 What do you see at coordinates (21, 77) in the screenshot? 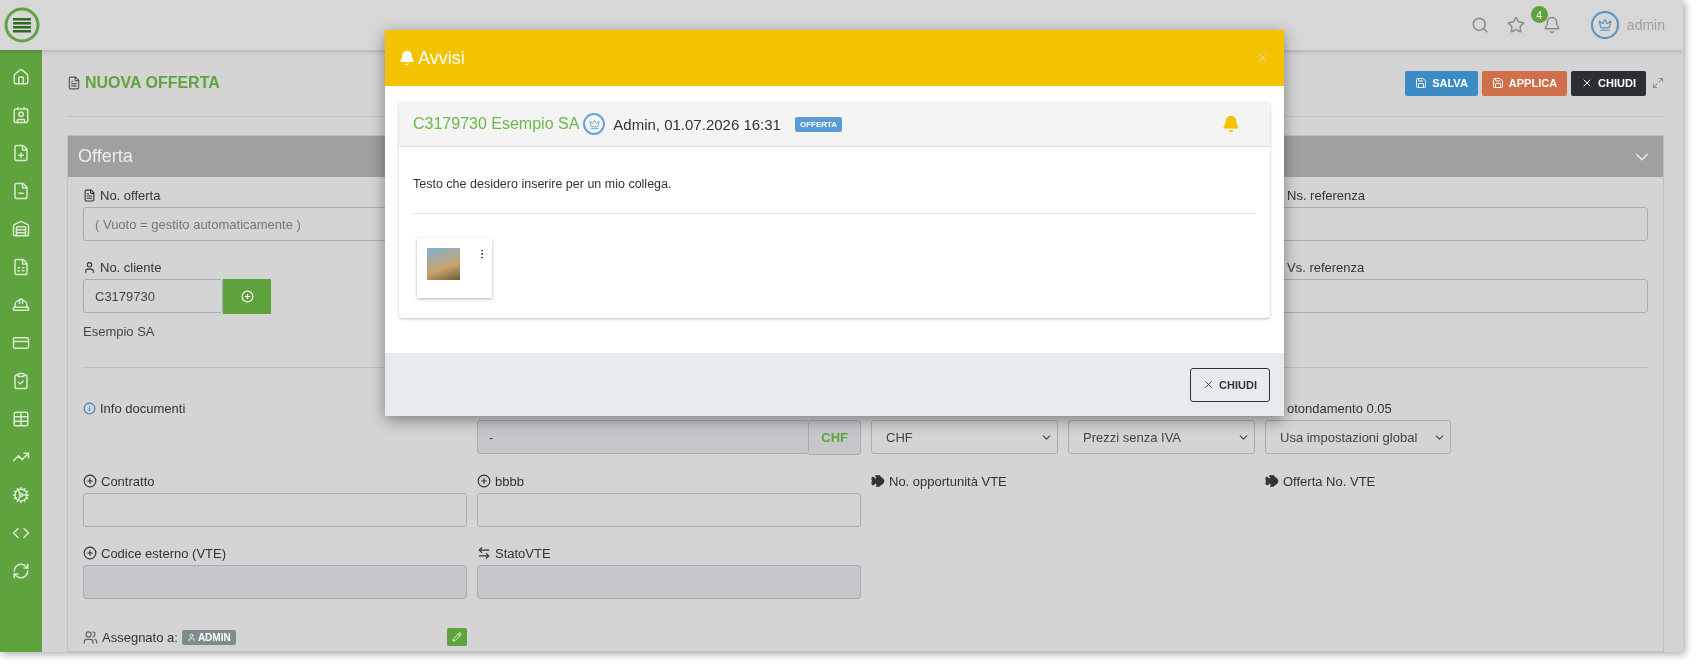
I see `home-icon` at bounding box center [21, 77].